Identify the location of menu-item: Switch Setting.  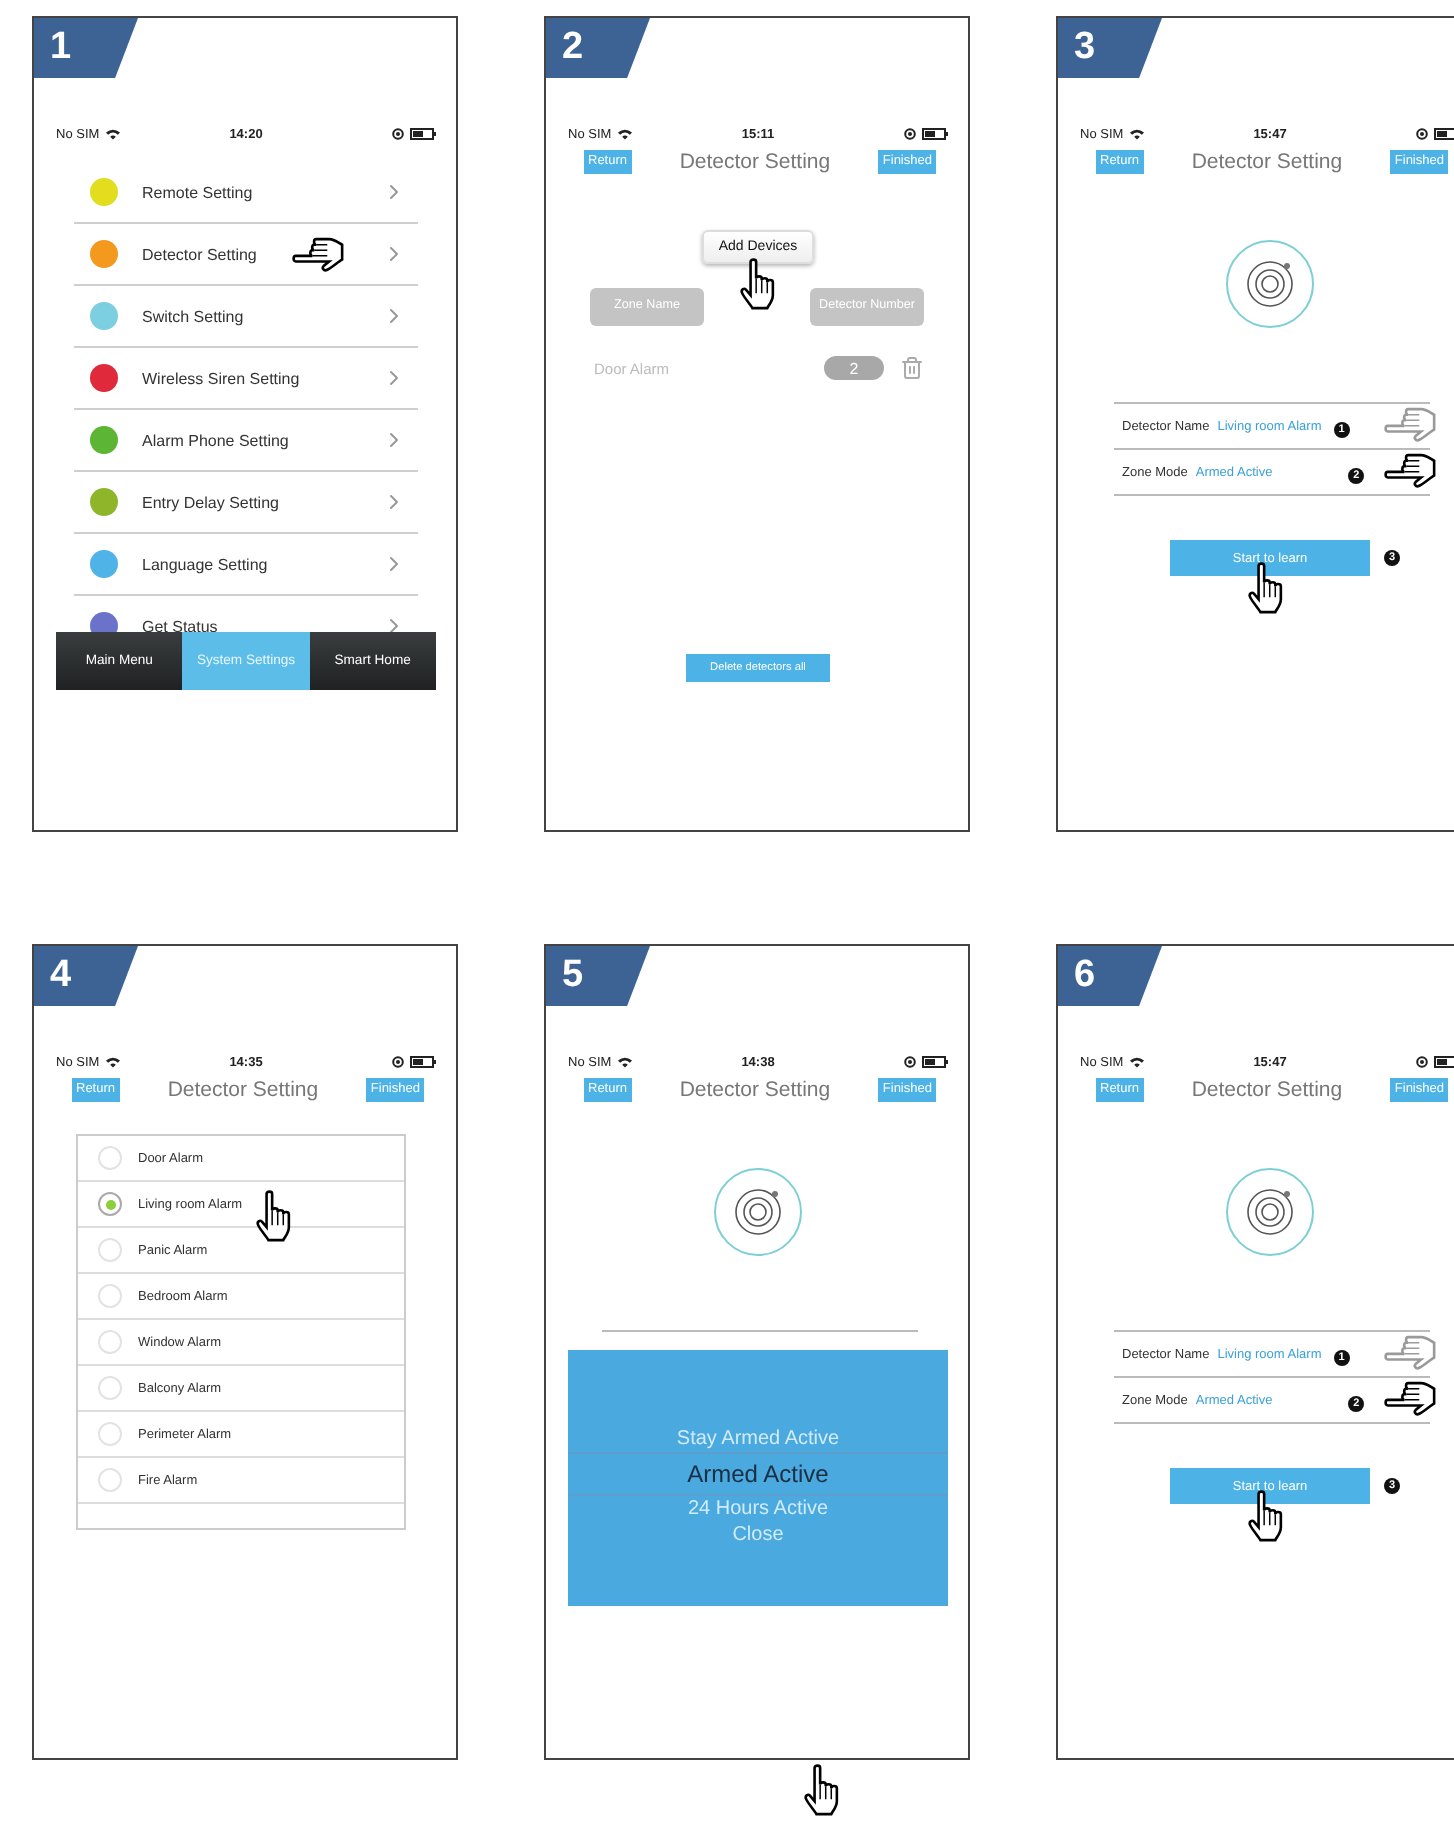
(246, 317).